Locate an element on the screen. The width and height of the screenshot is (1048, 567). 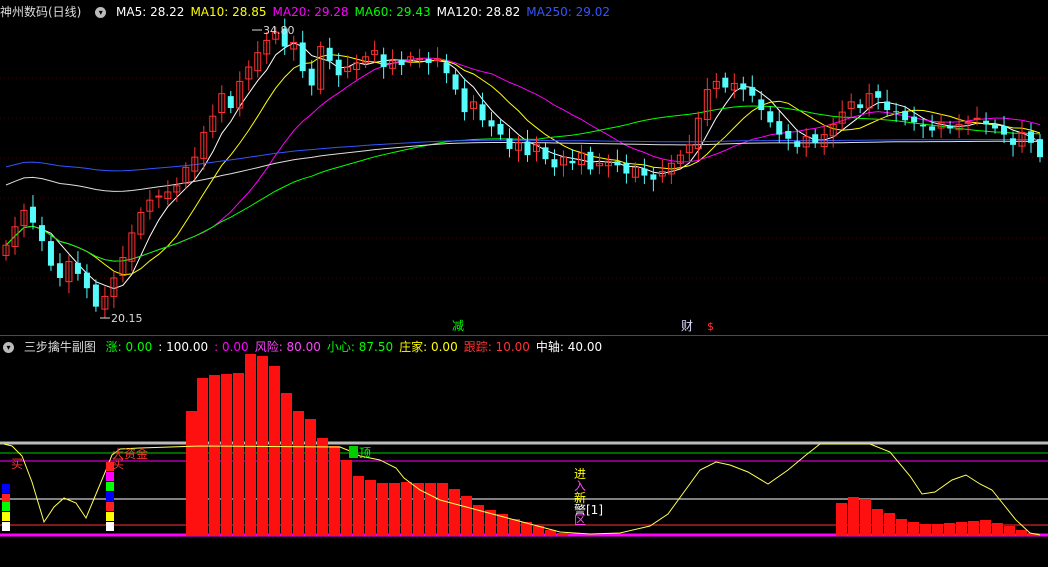
high-price-label: 34.80 is located at coordinates (279, 30).